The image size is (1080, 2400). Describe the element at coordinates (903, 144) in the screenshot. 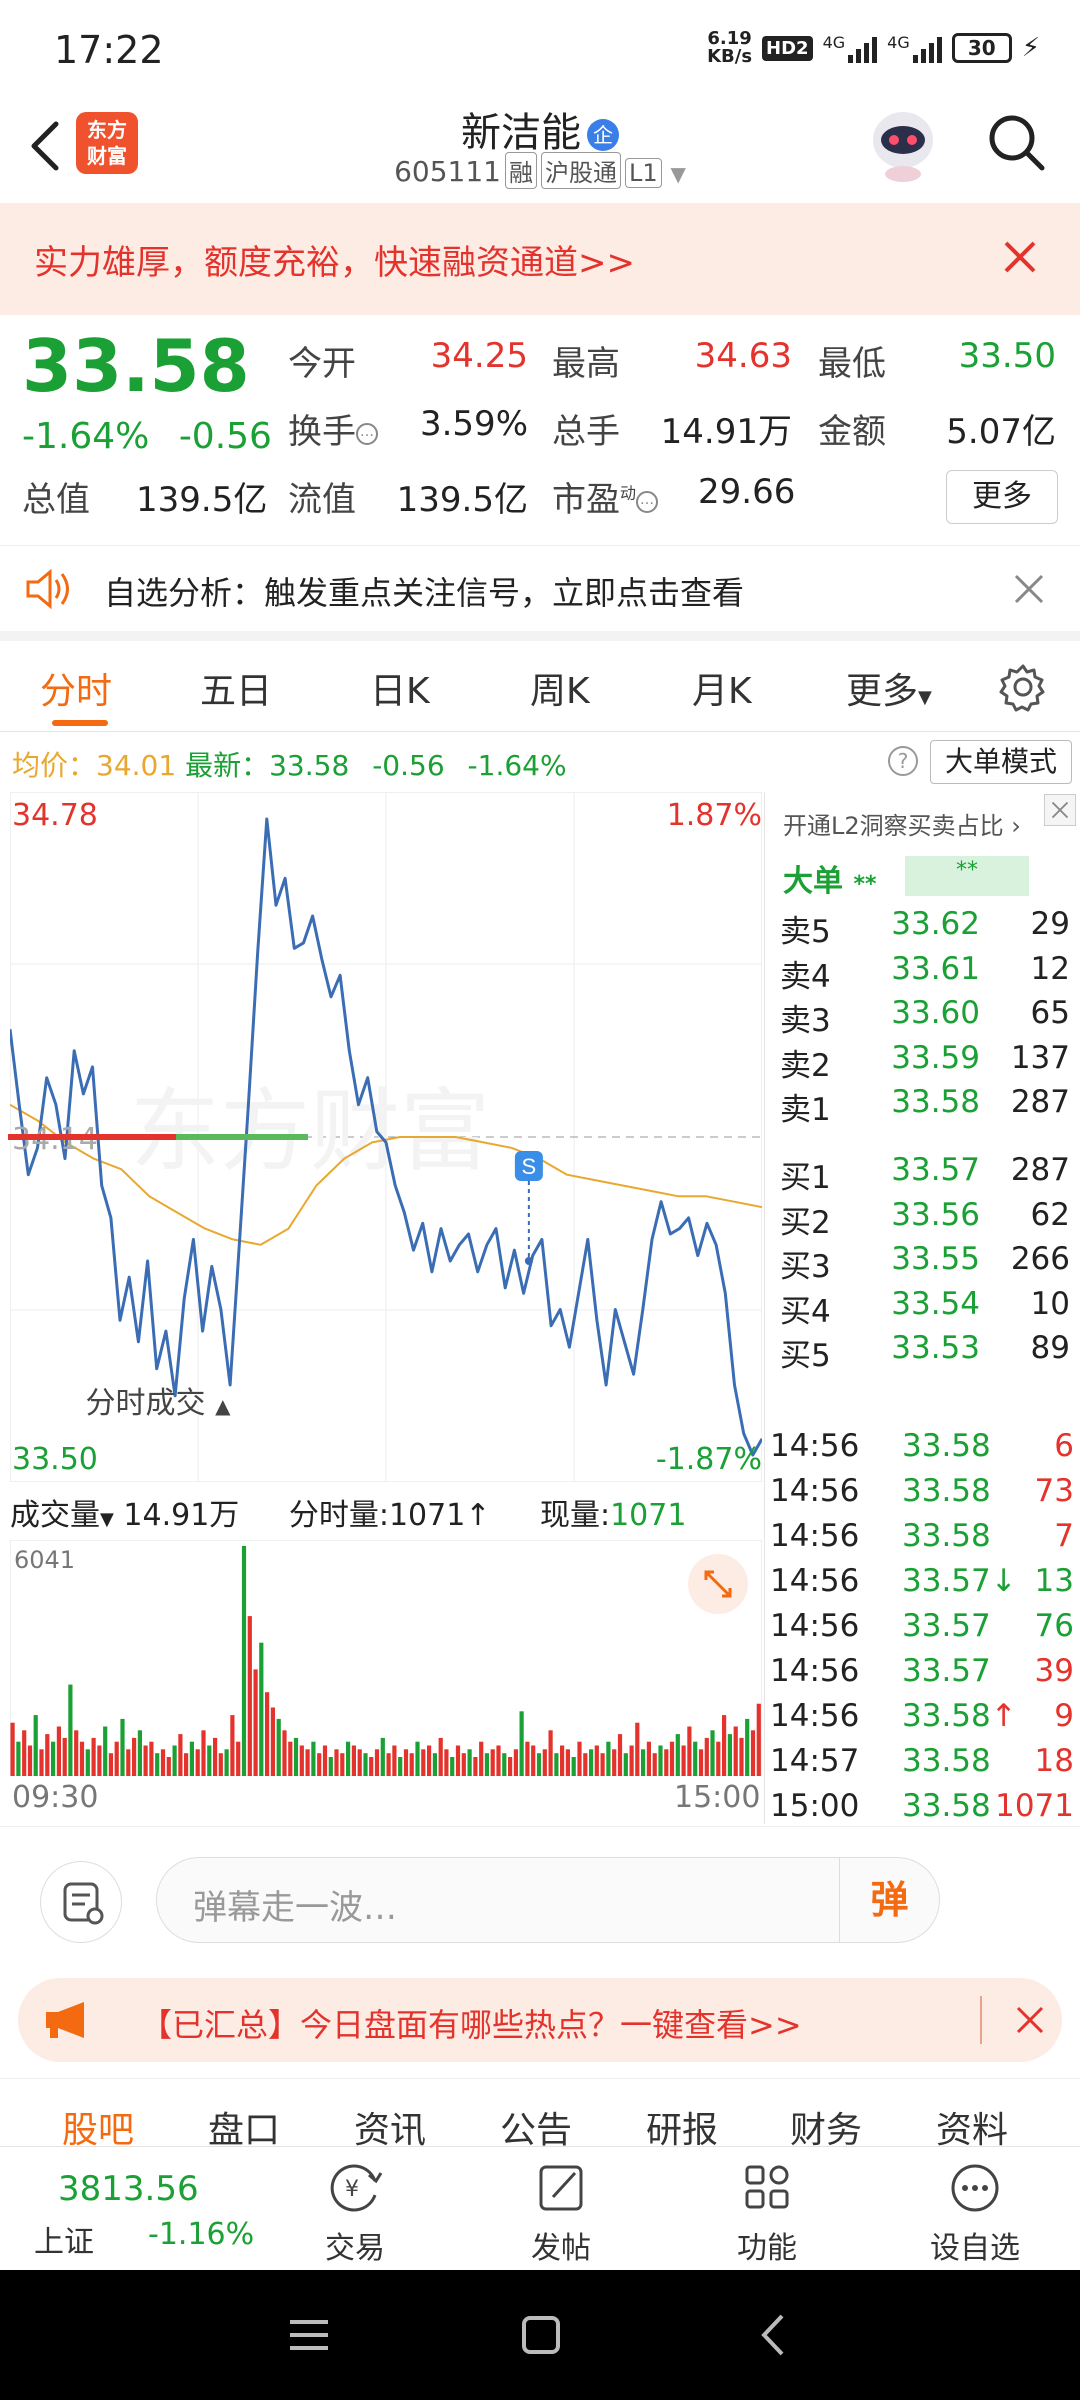

I see `assistant-robot-icon` at that location.